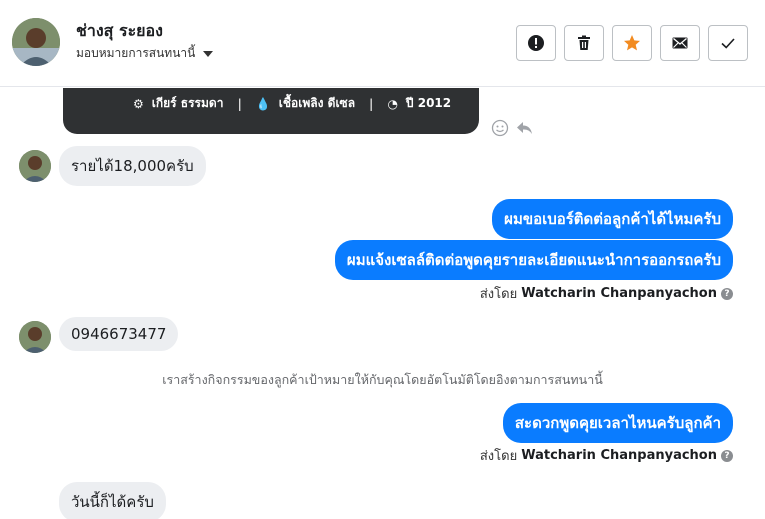 The width and height of the screenshot is (765, 519). I want to click on assign-conversation-dropdown: มอบหมายการสนทนานี้, so click(145, 53).